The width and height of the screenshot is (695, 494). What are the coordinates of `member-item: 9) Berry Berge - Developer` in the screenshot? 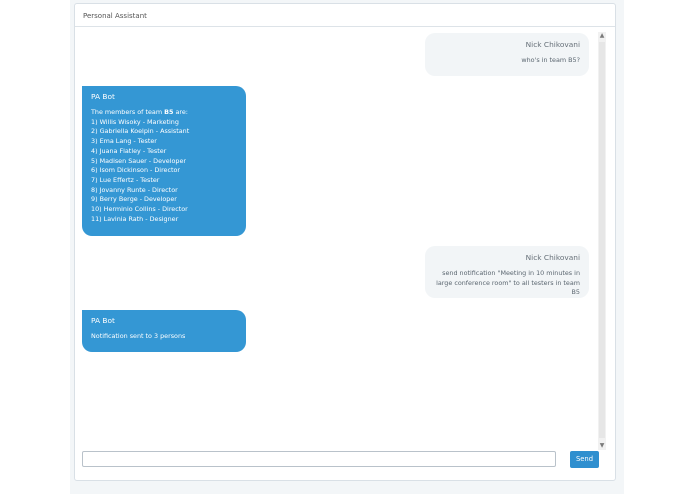 It's located at (134, 199).